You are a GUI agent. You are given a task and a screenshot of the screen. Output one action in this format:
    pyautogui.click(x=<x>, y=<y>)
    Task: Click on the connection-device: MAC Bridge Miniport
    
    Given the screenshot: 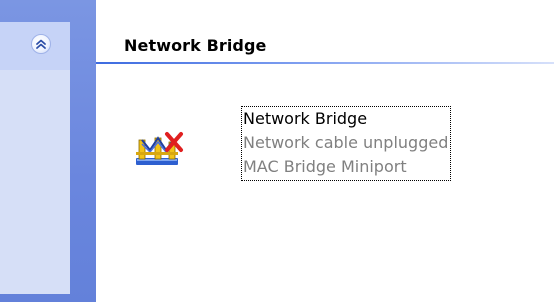 What is the action you would take?
    pyautogui.click(x=325, y=166)
    